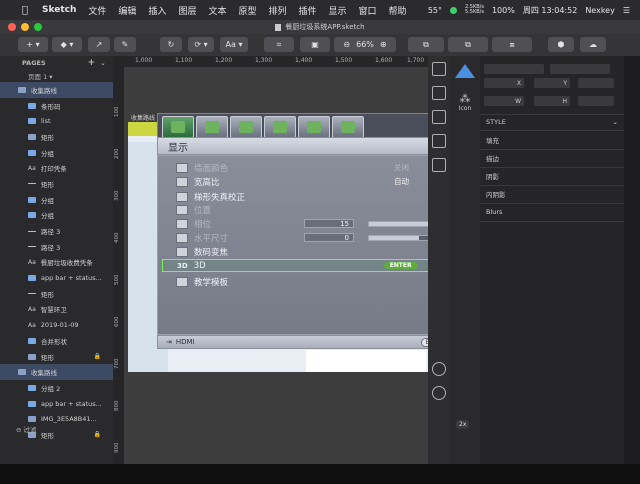  Describe the element at coordinates (247, 10) in the screenshot. I see `menu-prototype: 原型` at that location.